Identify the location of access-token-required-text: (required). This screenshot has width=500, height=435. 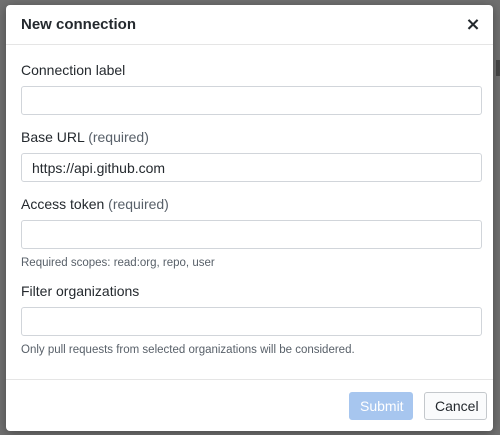
(138, 204).